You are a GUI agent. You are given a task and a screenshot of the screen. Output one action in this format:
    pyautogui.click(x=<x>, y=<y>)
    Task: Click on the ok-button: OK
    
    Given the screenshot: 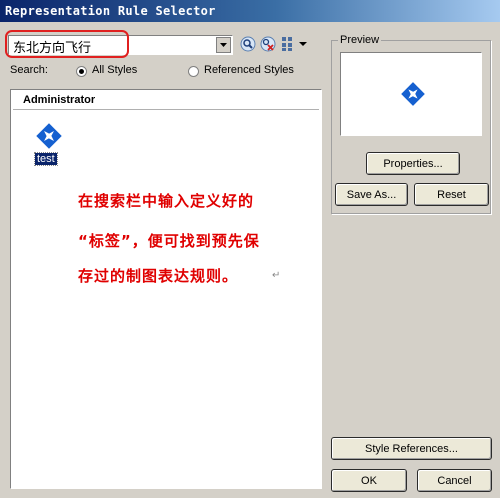 What is the action you would take?
    pyautogui.click(x=369, y=480)
    